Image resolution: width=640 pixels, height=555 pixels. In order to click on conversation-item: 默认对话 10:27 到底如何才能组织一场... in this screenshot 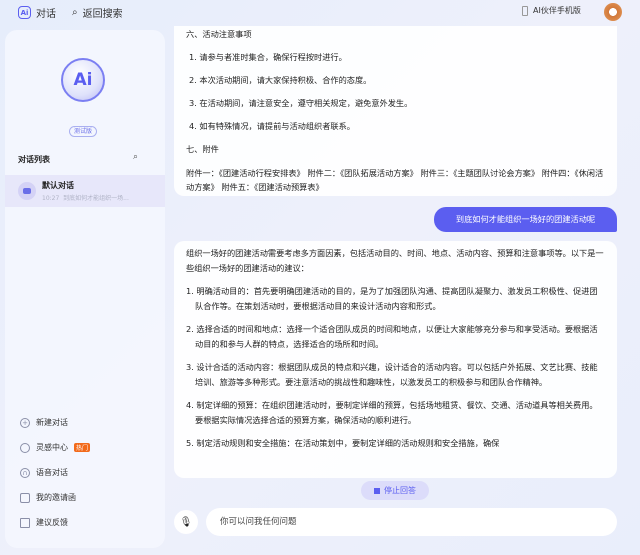, I will do `click(85, 191)`.